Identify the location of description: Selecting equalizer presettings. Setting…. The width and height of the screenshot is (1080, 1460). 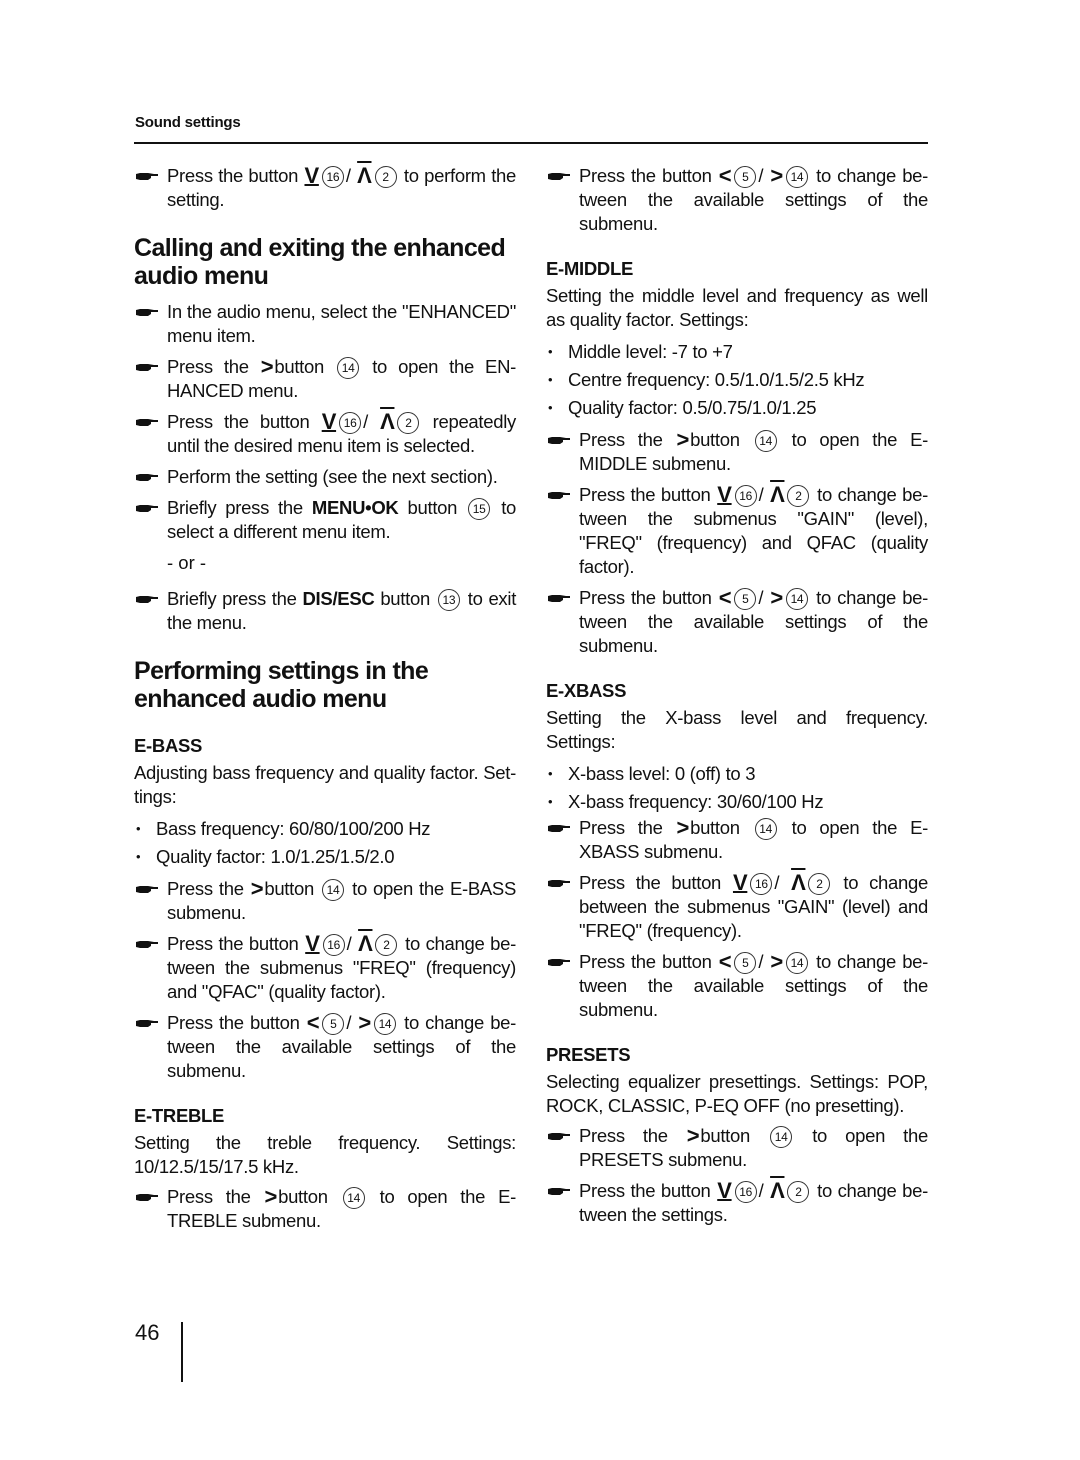
(737, 1093).